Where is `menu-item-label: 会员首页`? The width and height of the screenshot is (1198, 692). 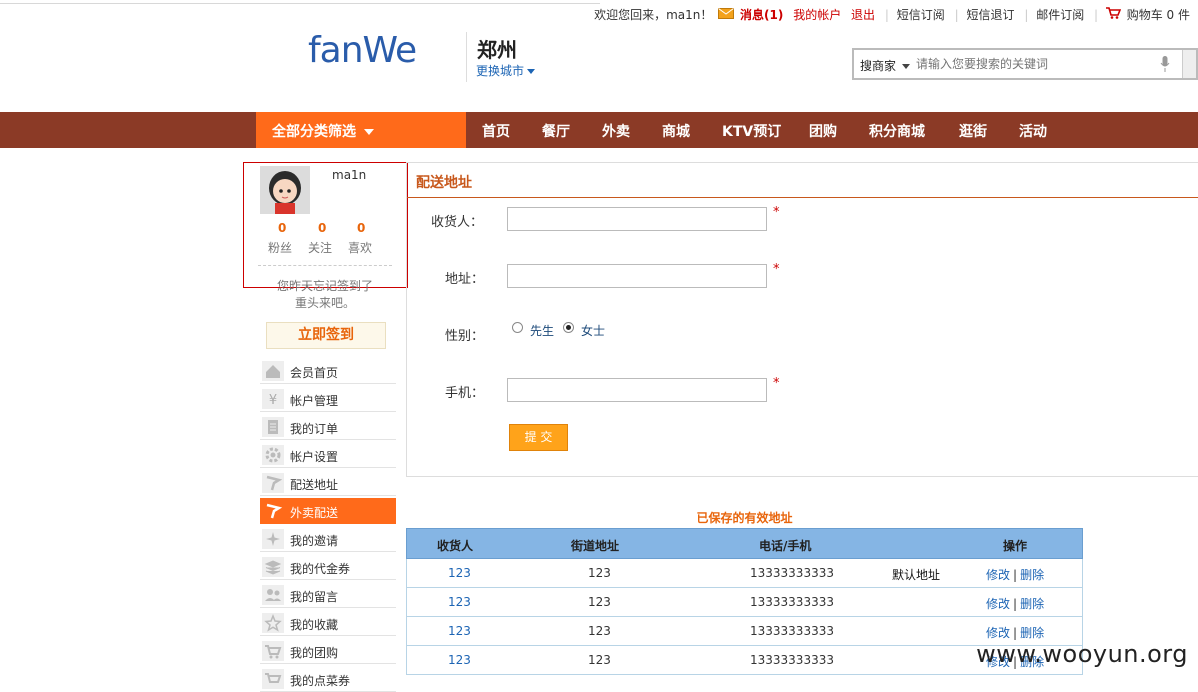
menu-item-label: 会员首页 is located at coordinates (314, 373).